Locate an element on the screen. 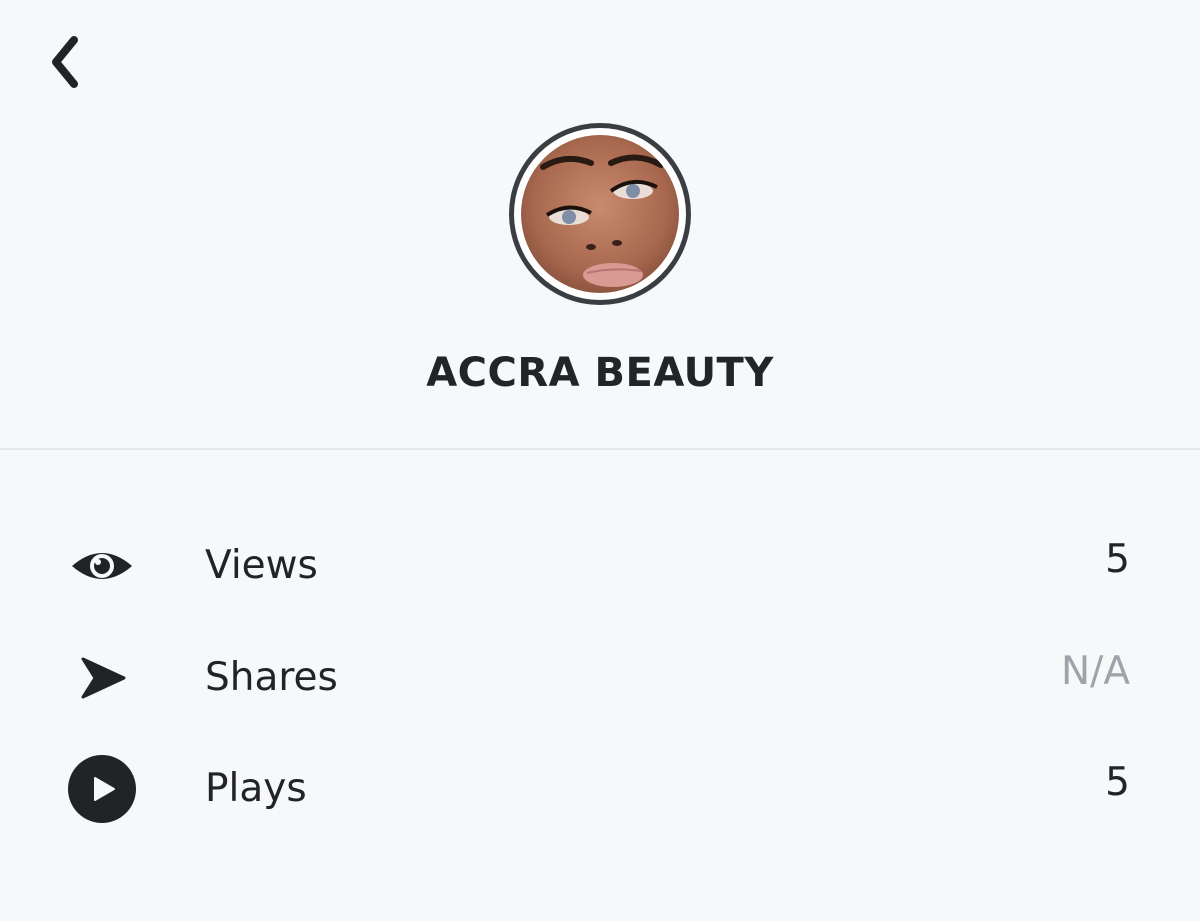  divider is located at coordinates (600, 449).